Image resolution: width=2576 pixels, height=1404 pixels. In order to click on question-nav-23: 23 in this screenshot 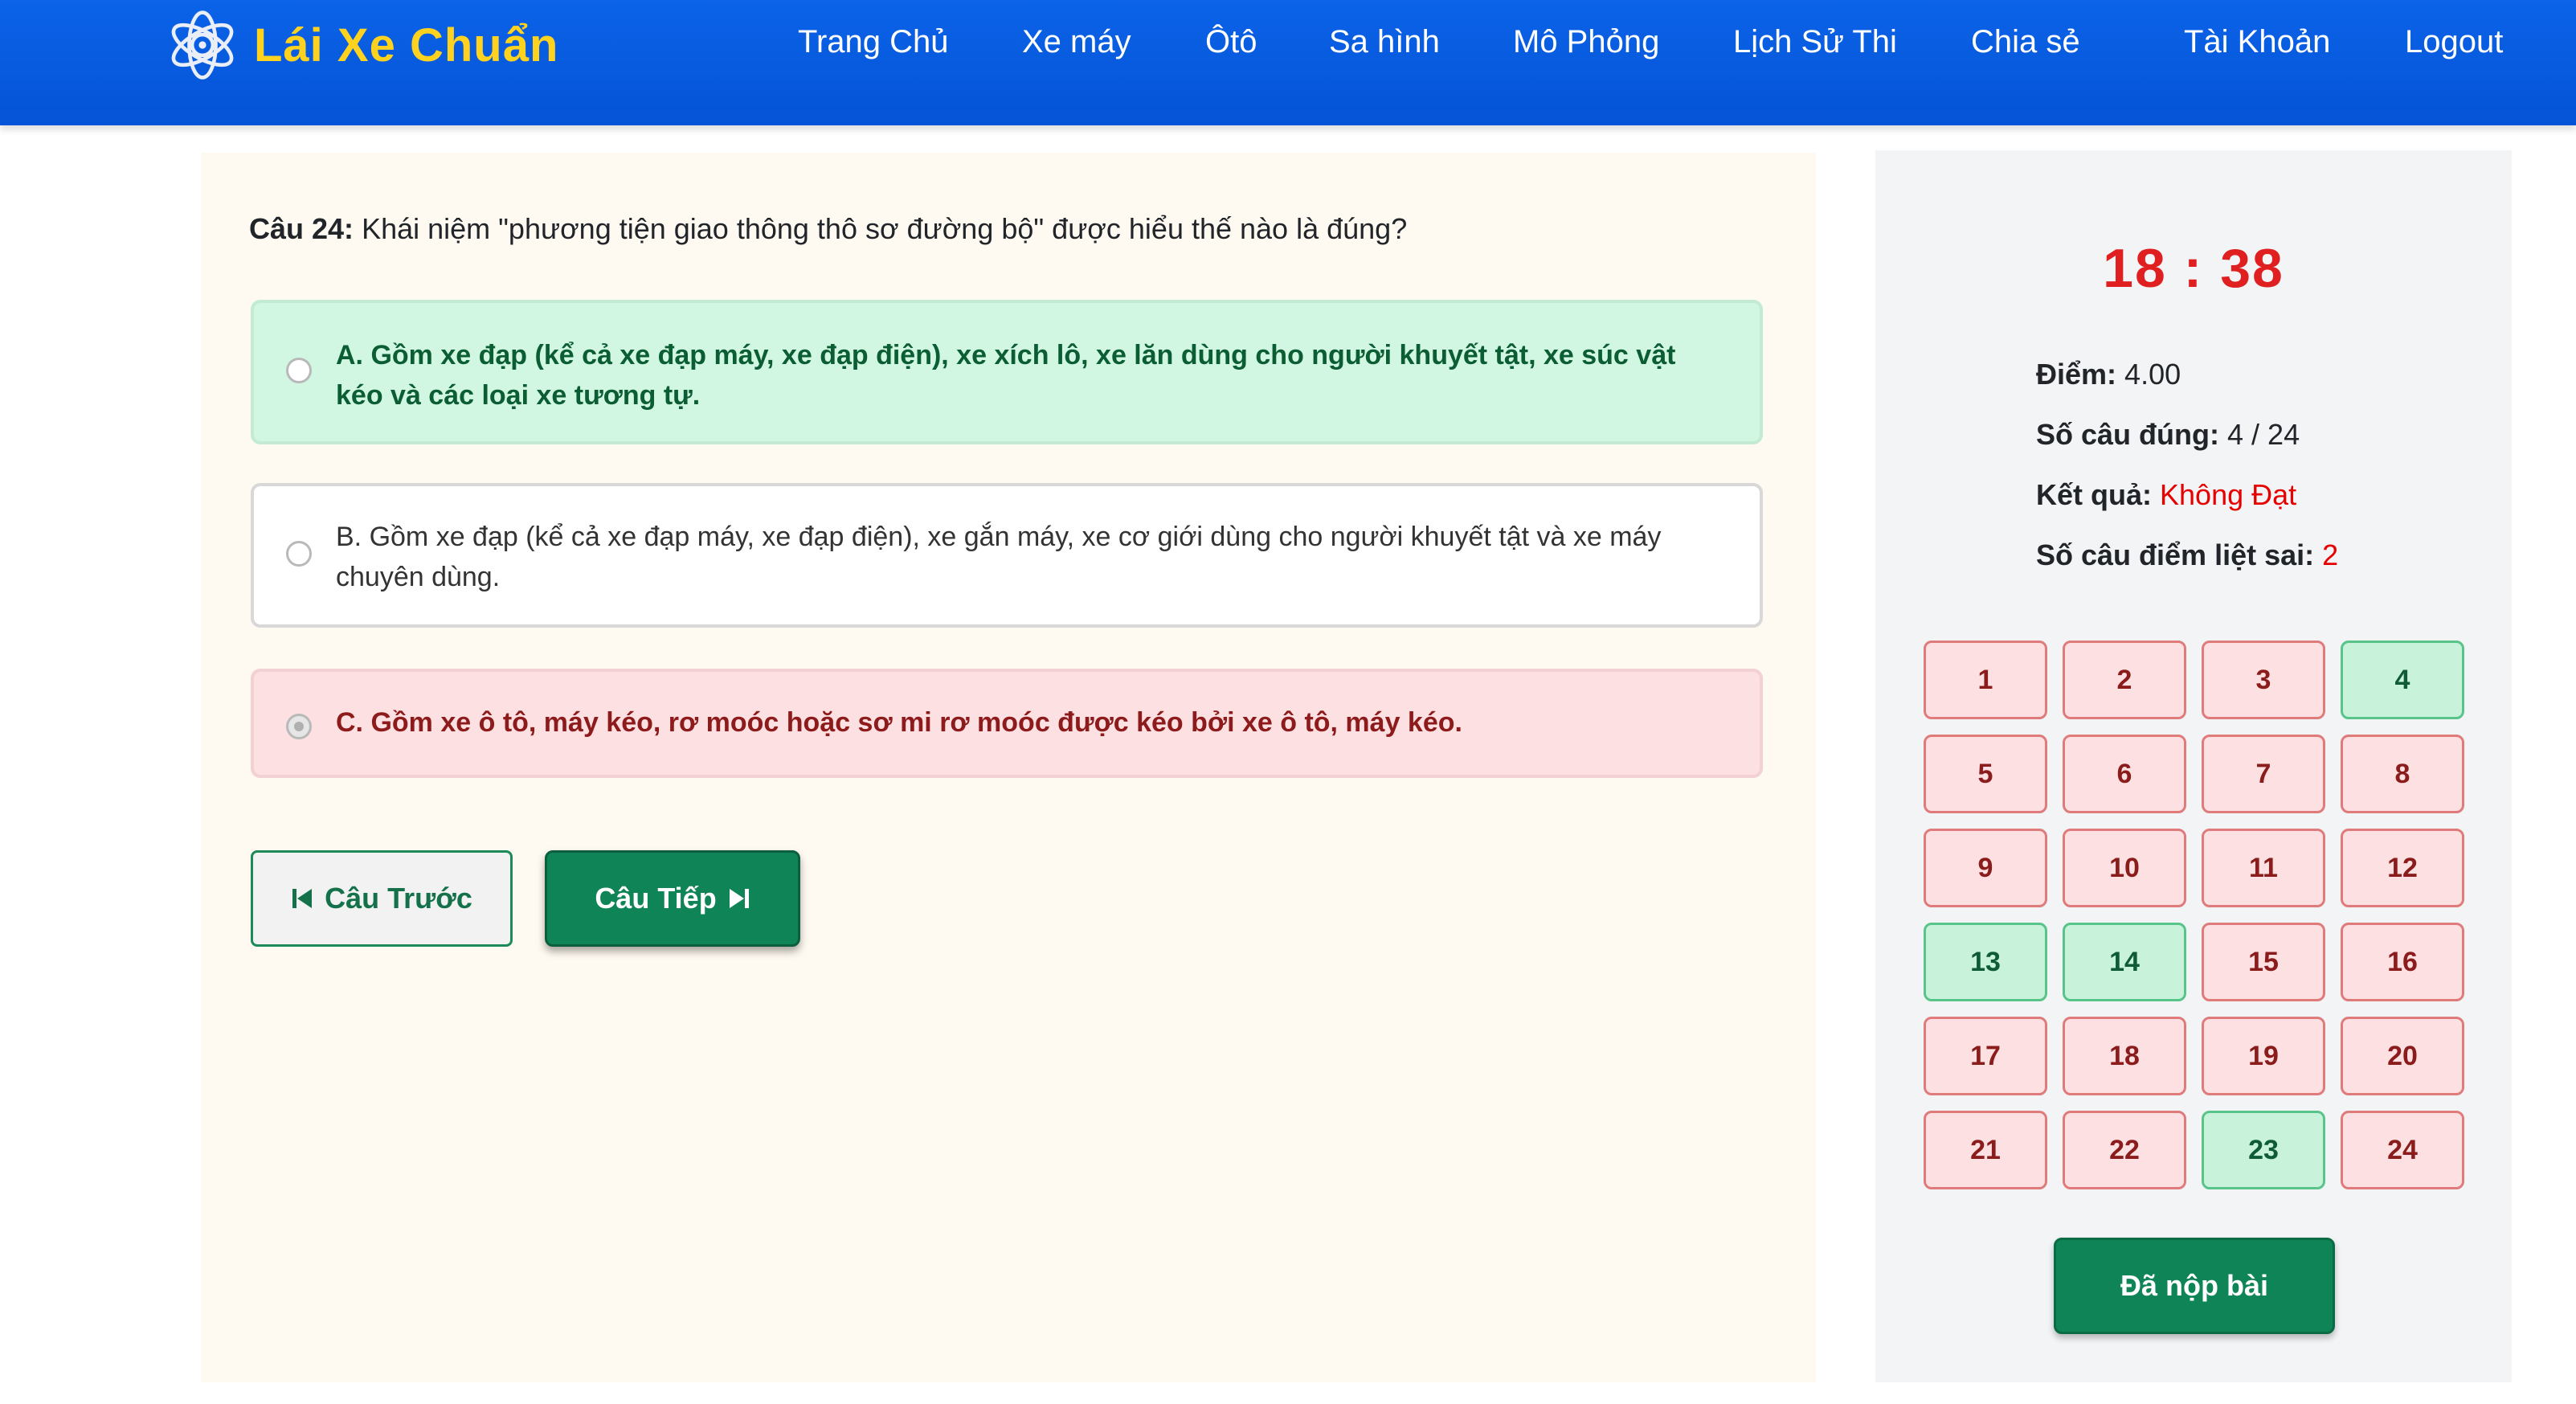, I will do `click(2263, 1150)`.